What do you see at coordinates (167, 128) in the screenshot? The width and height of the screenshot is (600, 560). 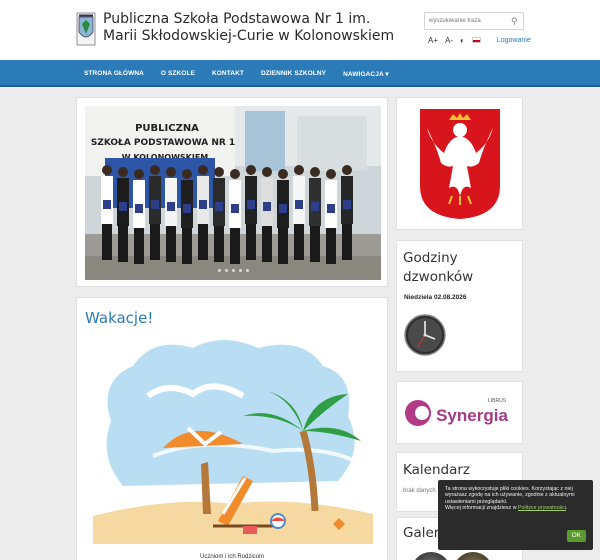 I see `svg-text: PUBLICZNA` at bounding box center [167, 128].